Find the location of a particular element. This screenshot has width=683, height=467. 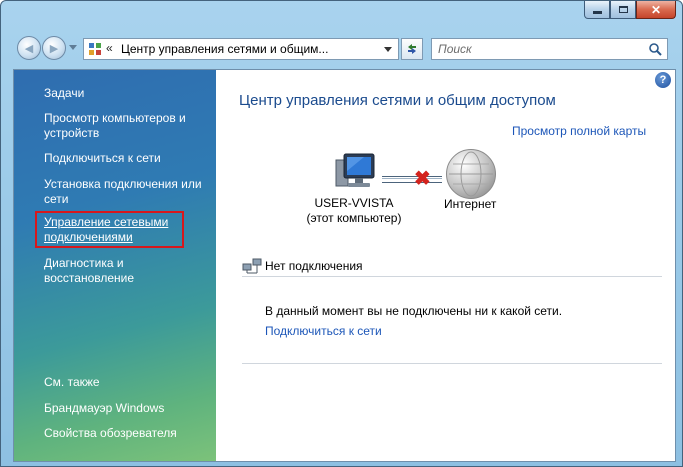

breadcrumb-chevron: « is located at coordinates (109, 48).